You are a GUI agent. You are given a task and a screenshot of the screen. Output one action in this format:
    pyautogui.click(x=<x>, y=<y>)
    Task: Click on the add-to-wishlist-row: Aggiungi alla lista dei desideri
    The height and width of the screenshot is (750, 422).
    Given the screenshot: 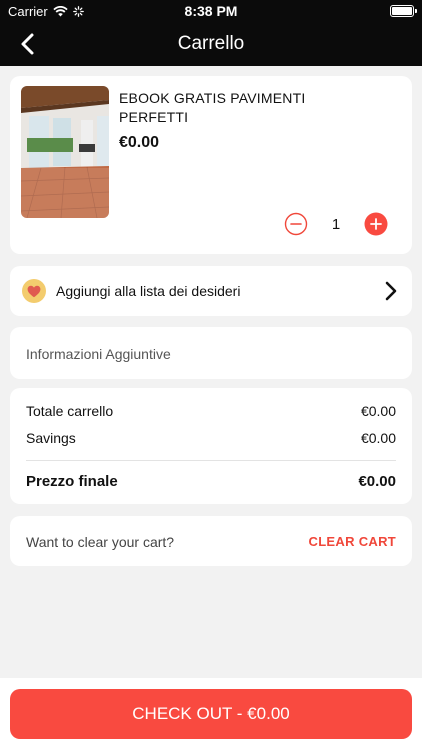 What is the action you would take?
    pyautogui.click(x=211, y=291)
    